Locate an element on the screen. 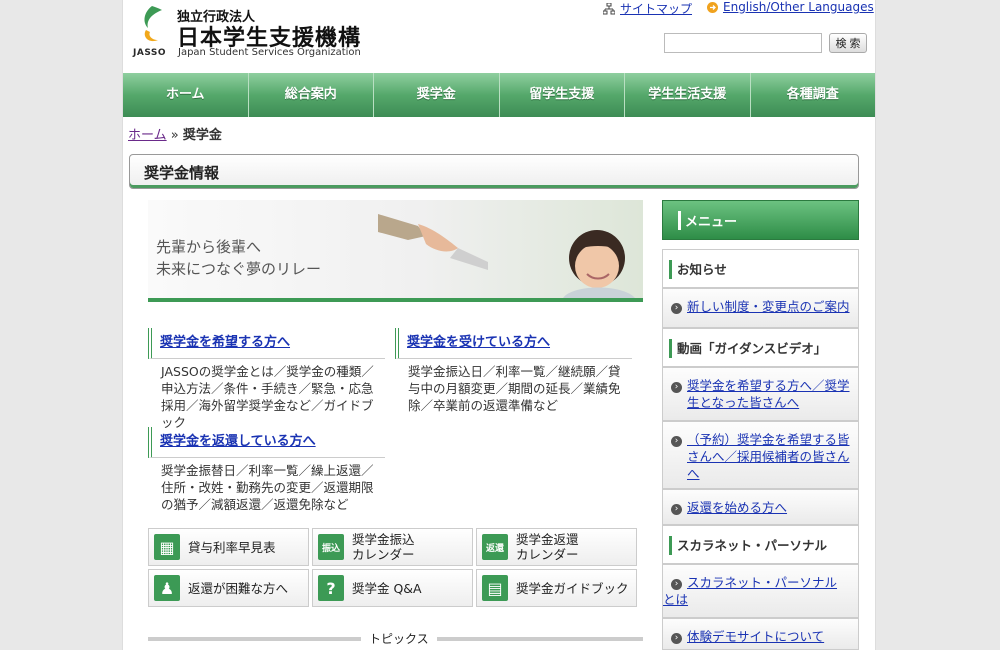  global-nav: ホーム 総合案内 奨学金 留学生支援 学生生活支援 各種調査 is located at coordinates (499, 95).